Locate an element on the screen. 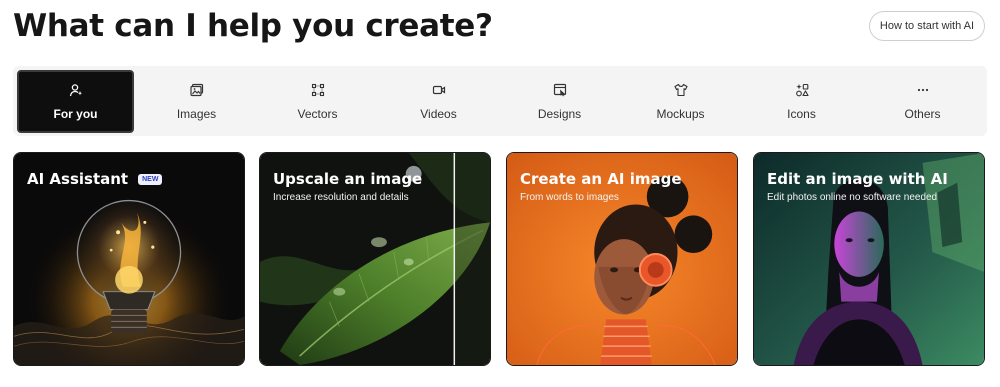 This screenshot has width=1000, height=387. card-title: Edit an image with AI is located at coordinates (857, 179).